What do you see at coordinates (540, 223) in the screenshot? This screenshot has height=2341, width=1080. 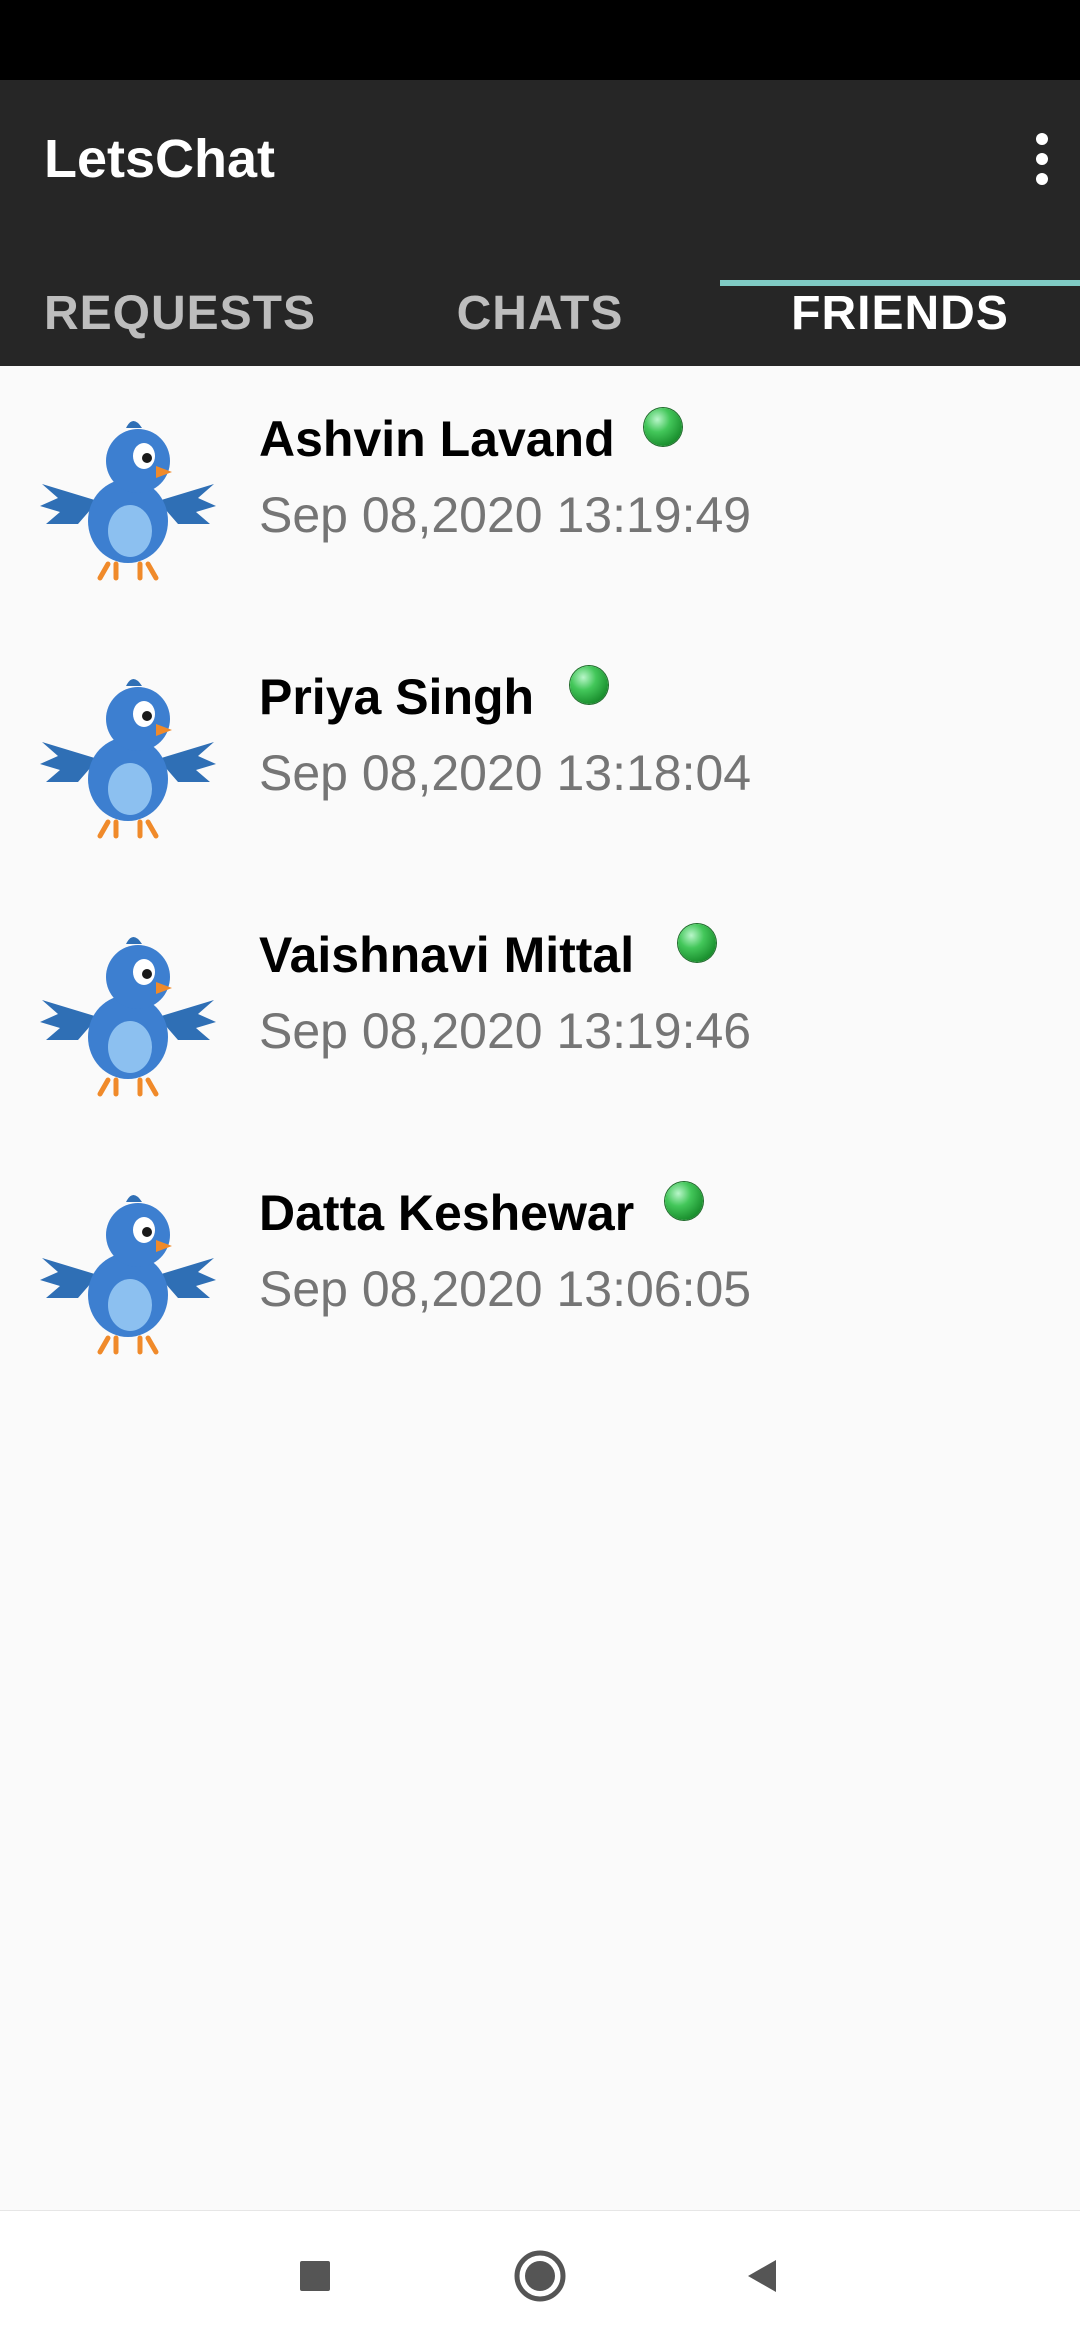 I see `app-bar: LetsChat REQUESTS CHATS FRIENDS` at bounding box center [540, 223].